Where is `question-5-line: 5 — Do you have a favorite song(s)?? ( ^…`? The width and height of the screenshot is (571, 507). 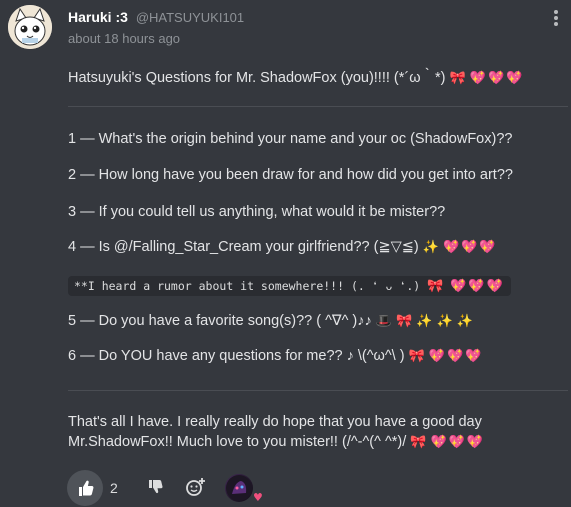 question-5-line: 5 — Do you have a favorite song(s)?? ( ^… is located at coordinates (270, 321).